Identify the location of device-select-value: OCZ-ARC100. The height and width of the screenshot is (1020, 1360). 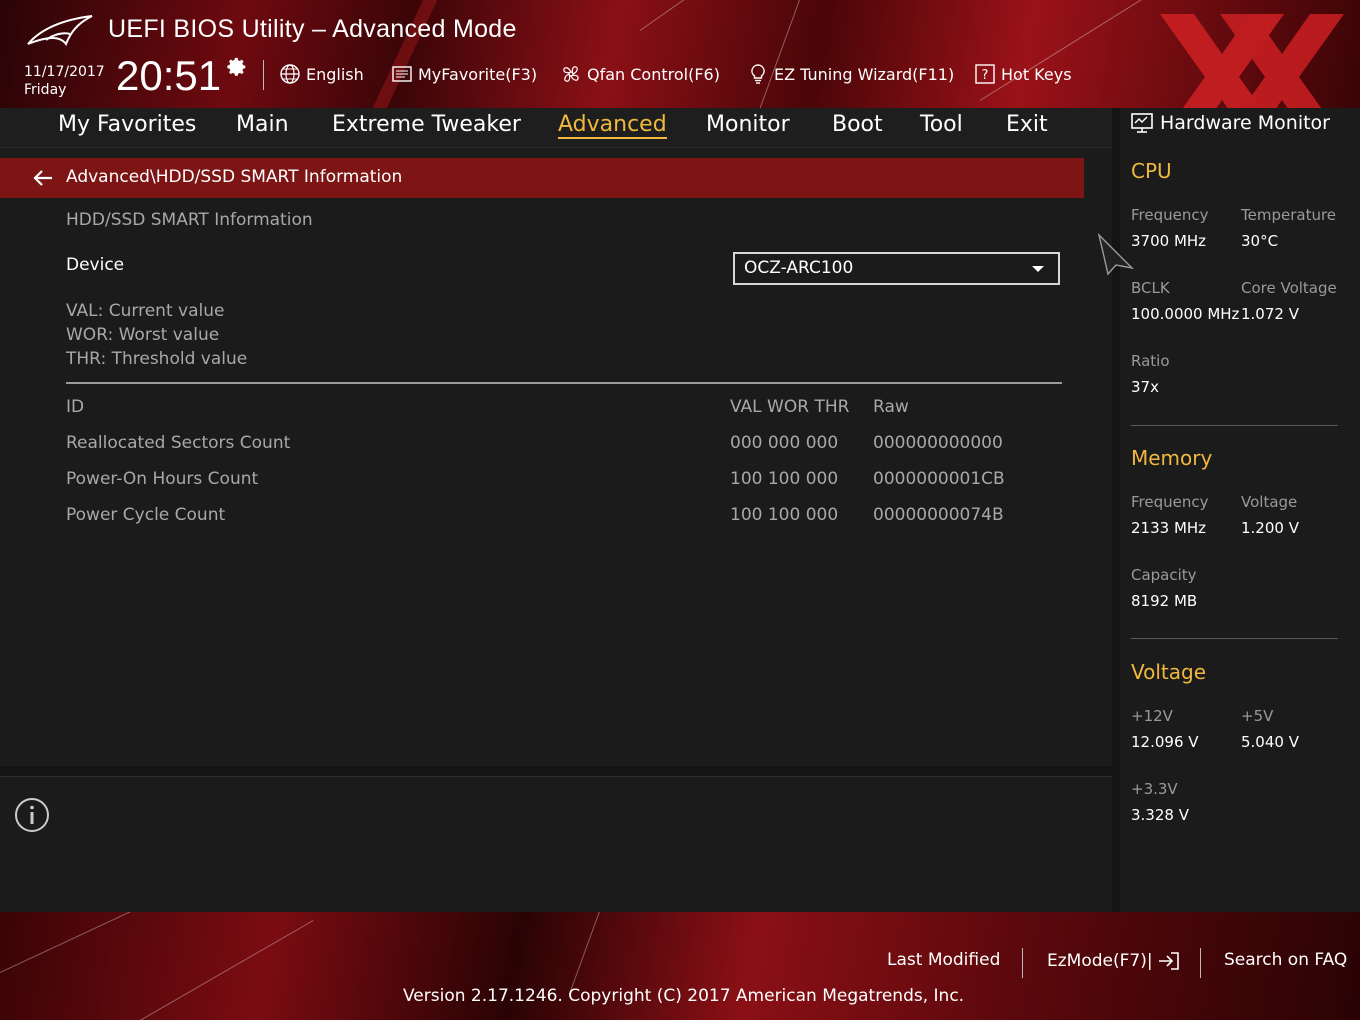
(799, 268).